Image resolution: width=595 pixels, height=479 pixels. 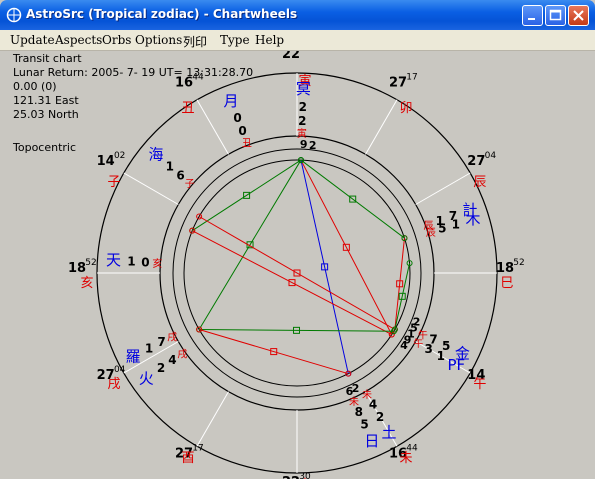 What do you see at coordinates (428, 349) in the screenshot?
I see `planet-minutes: 3` at bounding box center [428, 349].